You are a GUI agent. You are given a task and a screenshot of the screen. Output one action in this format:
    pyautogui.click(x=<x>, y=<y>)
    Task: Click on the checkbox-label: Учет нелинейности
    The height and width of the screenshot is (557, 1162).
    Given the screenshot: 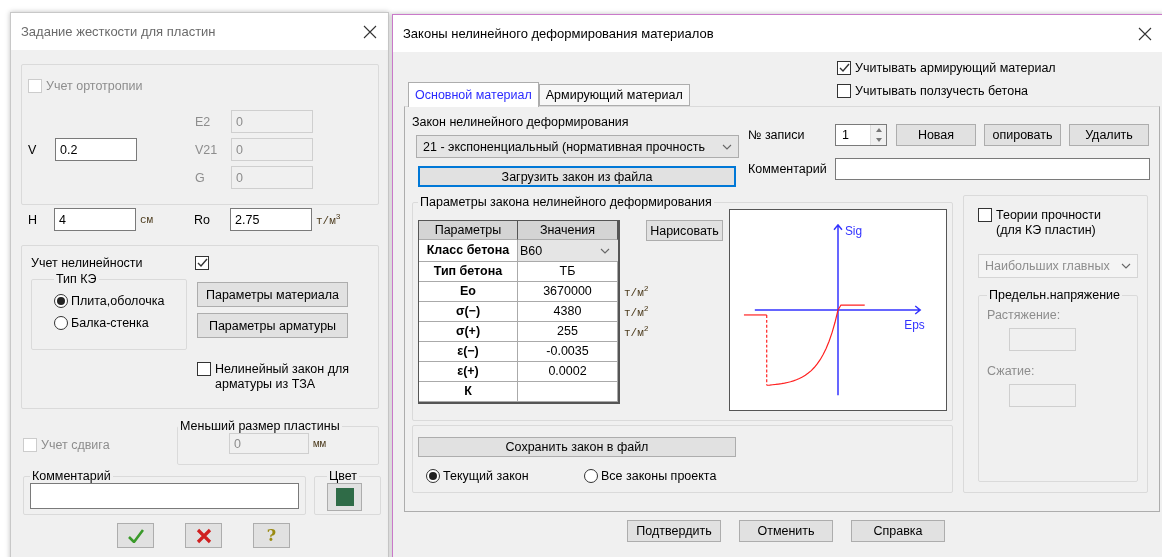 What is the action you would take?
    pyautogui.click(x=87, y=263)
    